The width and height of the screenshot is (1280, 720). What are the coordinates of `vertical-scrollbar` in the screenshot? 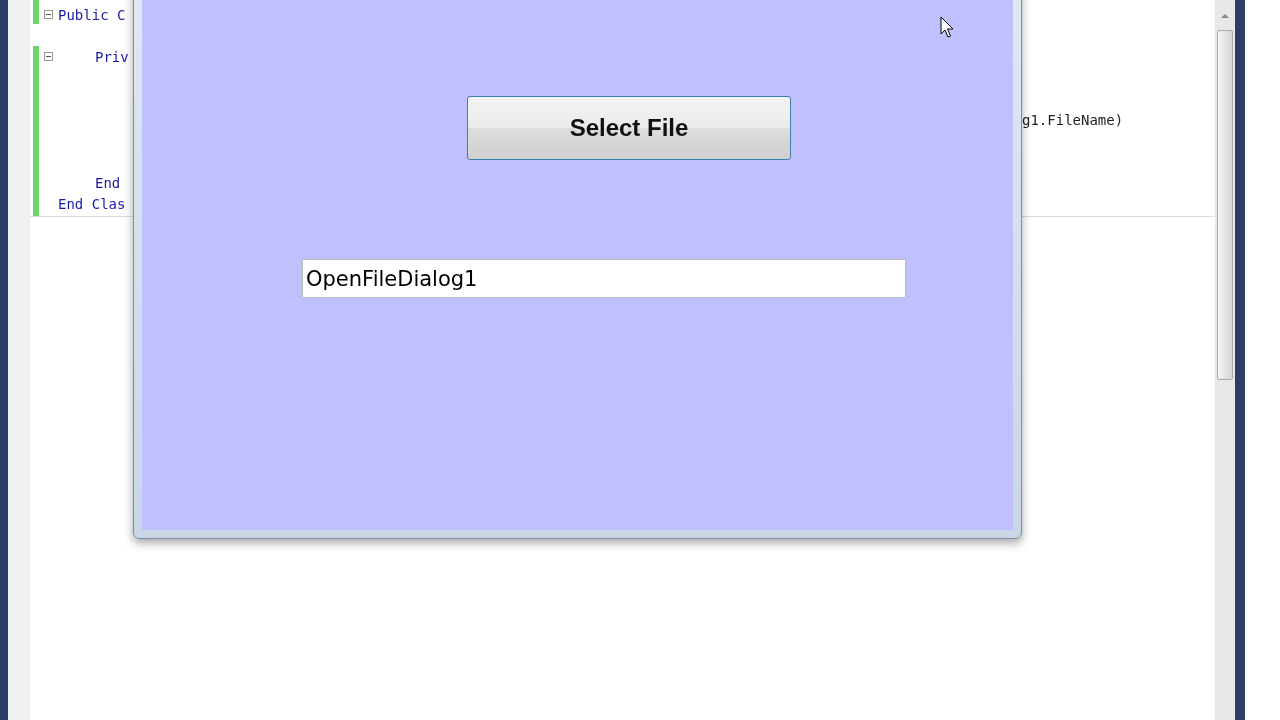 It's located at (1225, 360).